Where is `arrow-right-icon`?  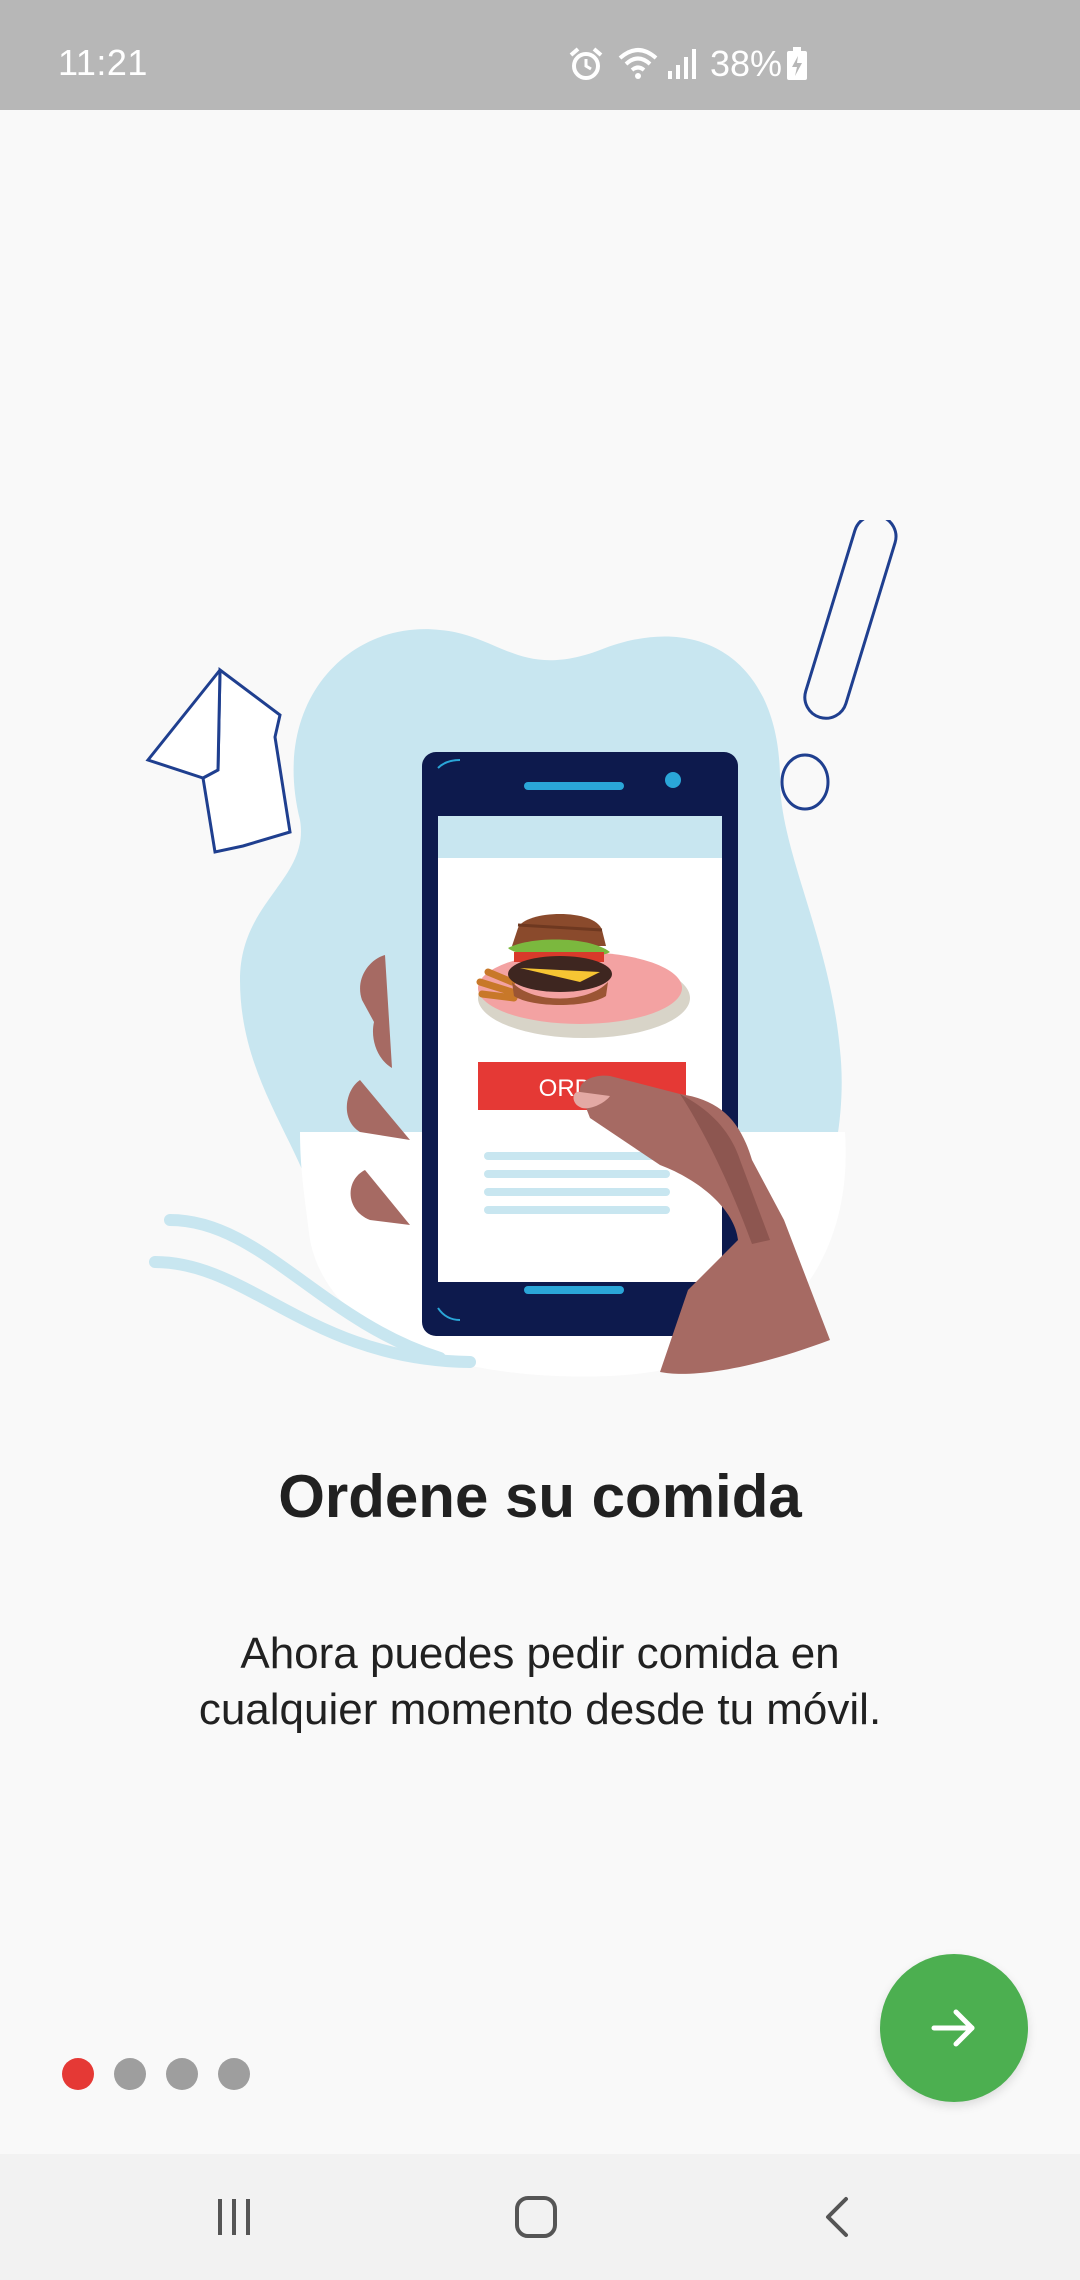 arrow-right-icon is located at coordinates (953, 2028).